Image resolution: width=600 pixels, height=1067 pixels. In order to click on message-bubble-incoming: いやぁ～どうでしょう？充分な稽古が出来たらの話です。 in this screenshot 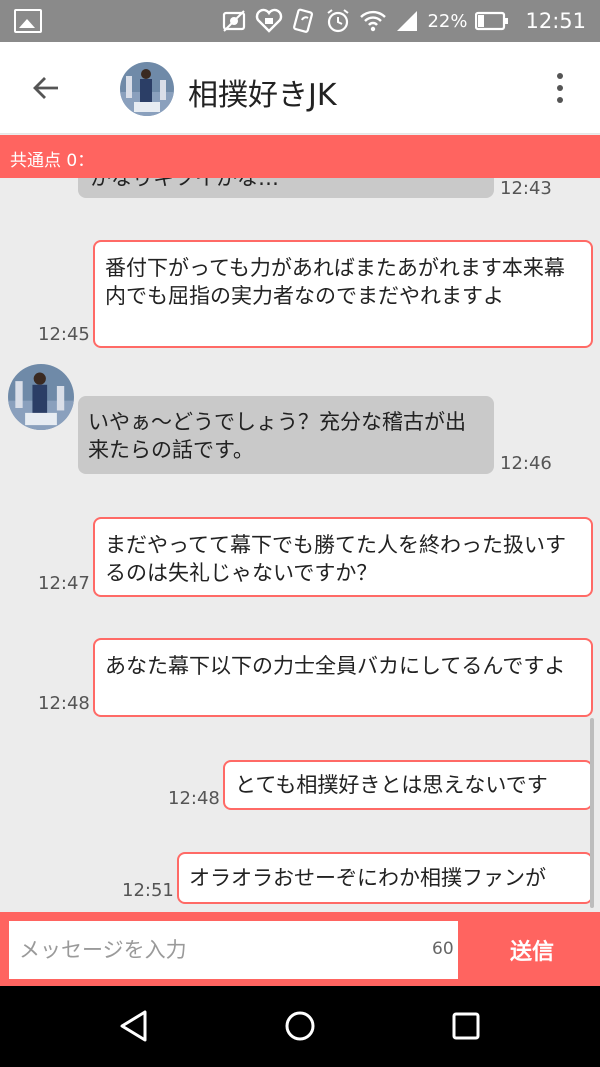, I will do `click(286, 435)`.